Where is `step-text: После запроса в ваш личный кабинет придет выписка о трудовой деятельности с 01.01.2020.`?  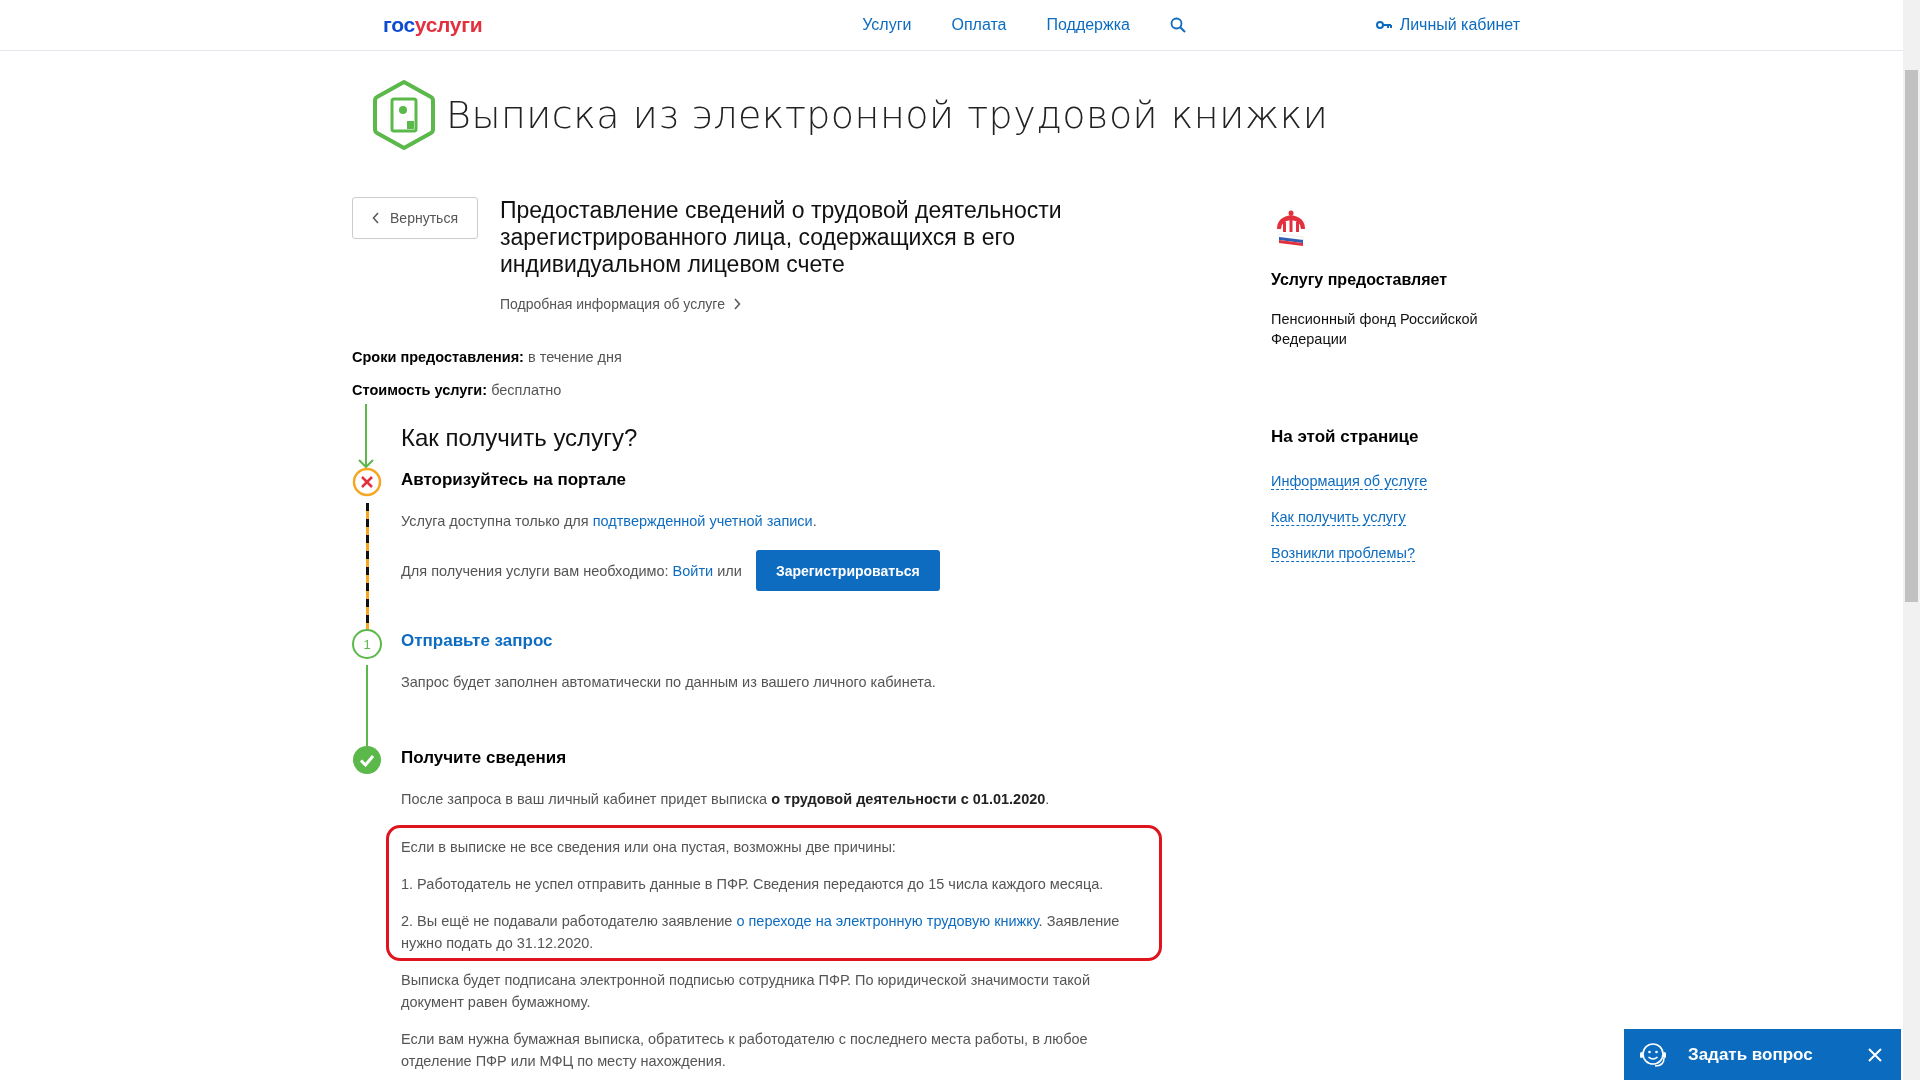
step-text: После запроса в ваш личный кабинет придет выписка о трудовой деятельности с 01.01.2020. is located at coordinates (726, 799).